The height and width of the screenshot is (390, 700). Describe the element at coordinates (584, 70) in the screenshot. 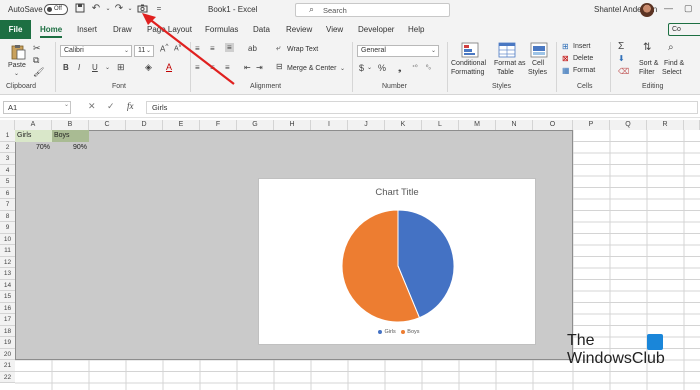

I see `format-cells-button: Format` at that location.